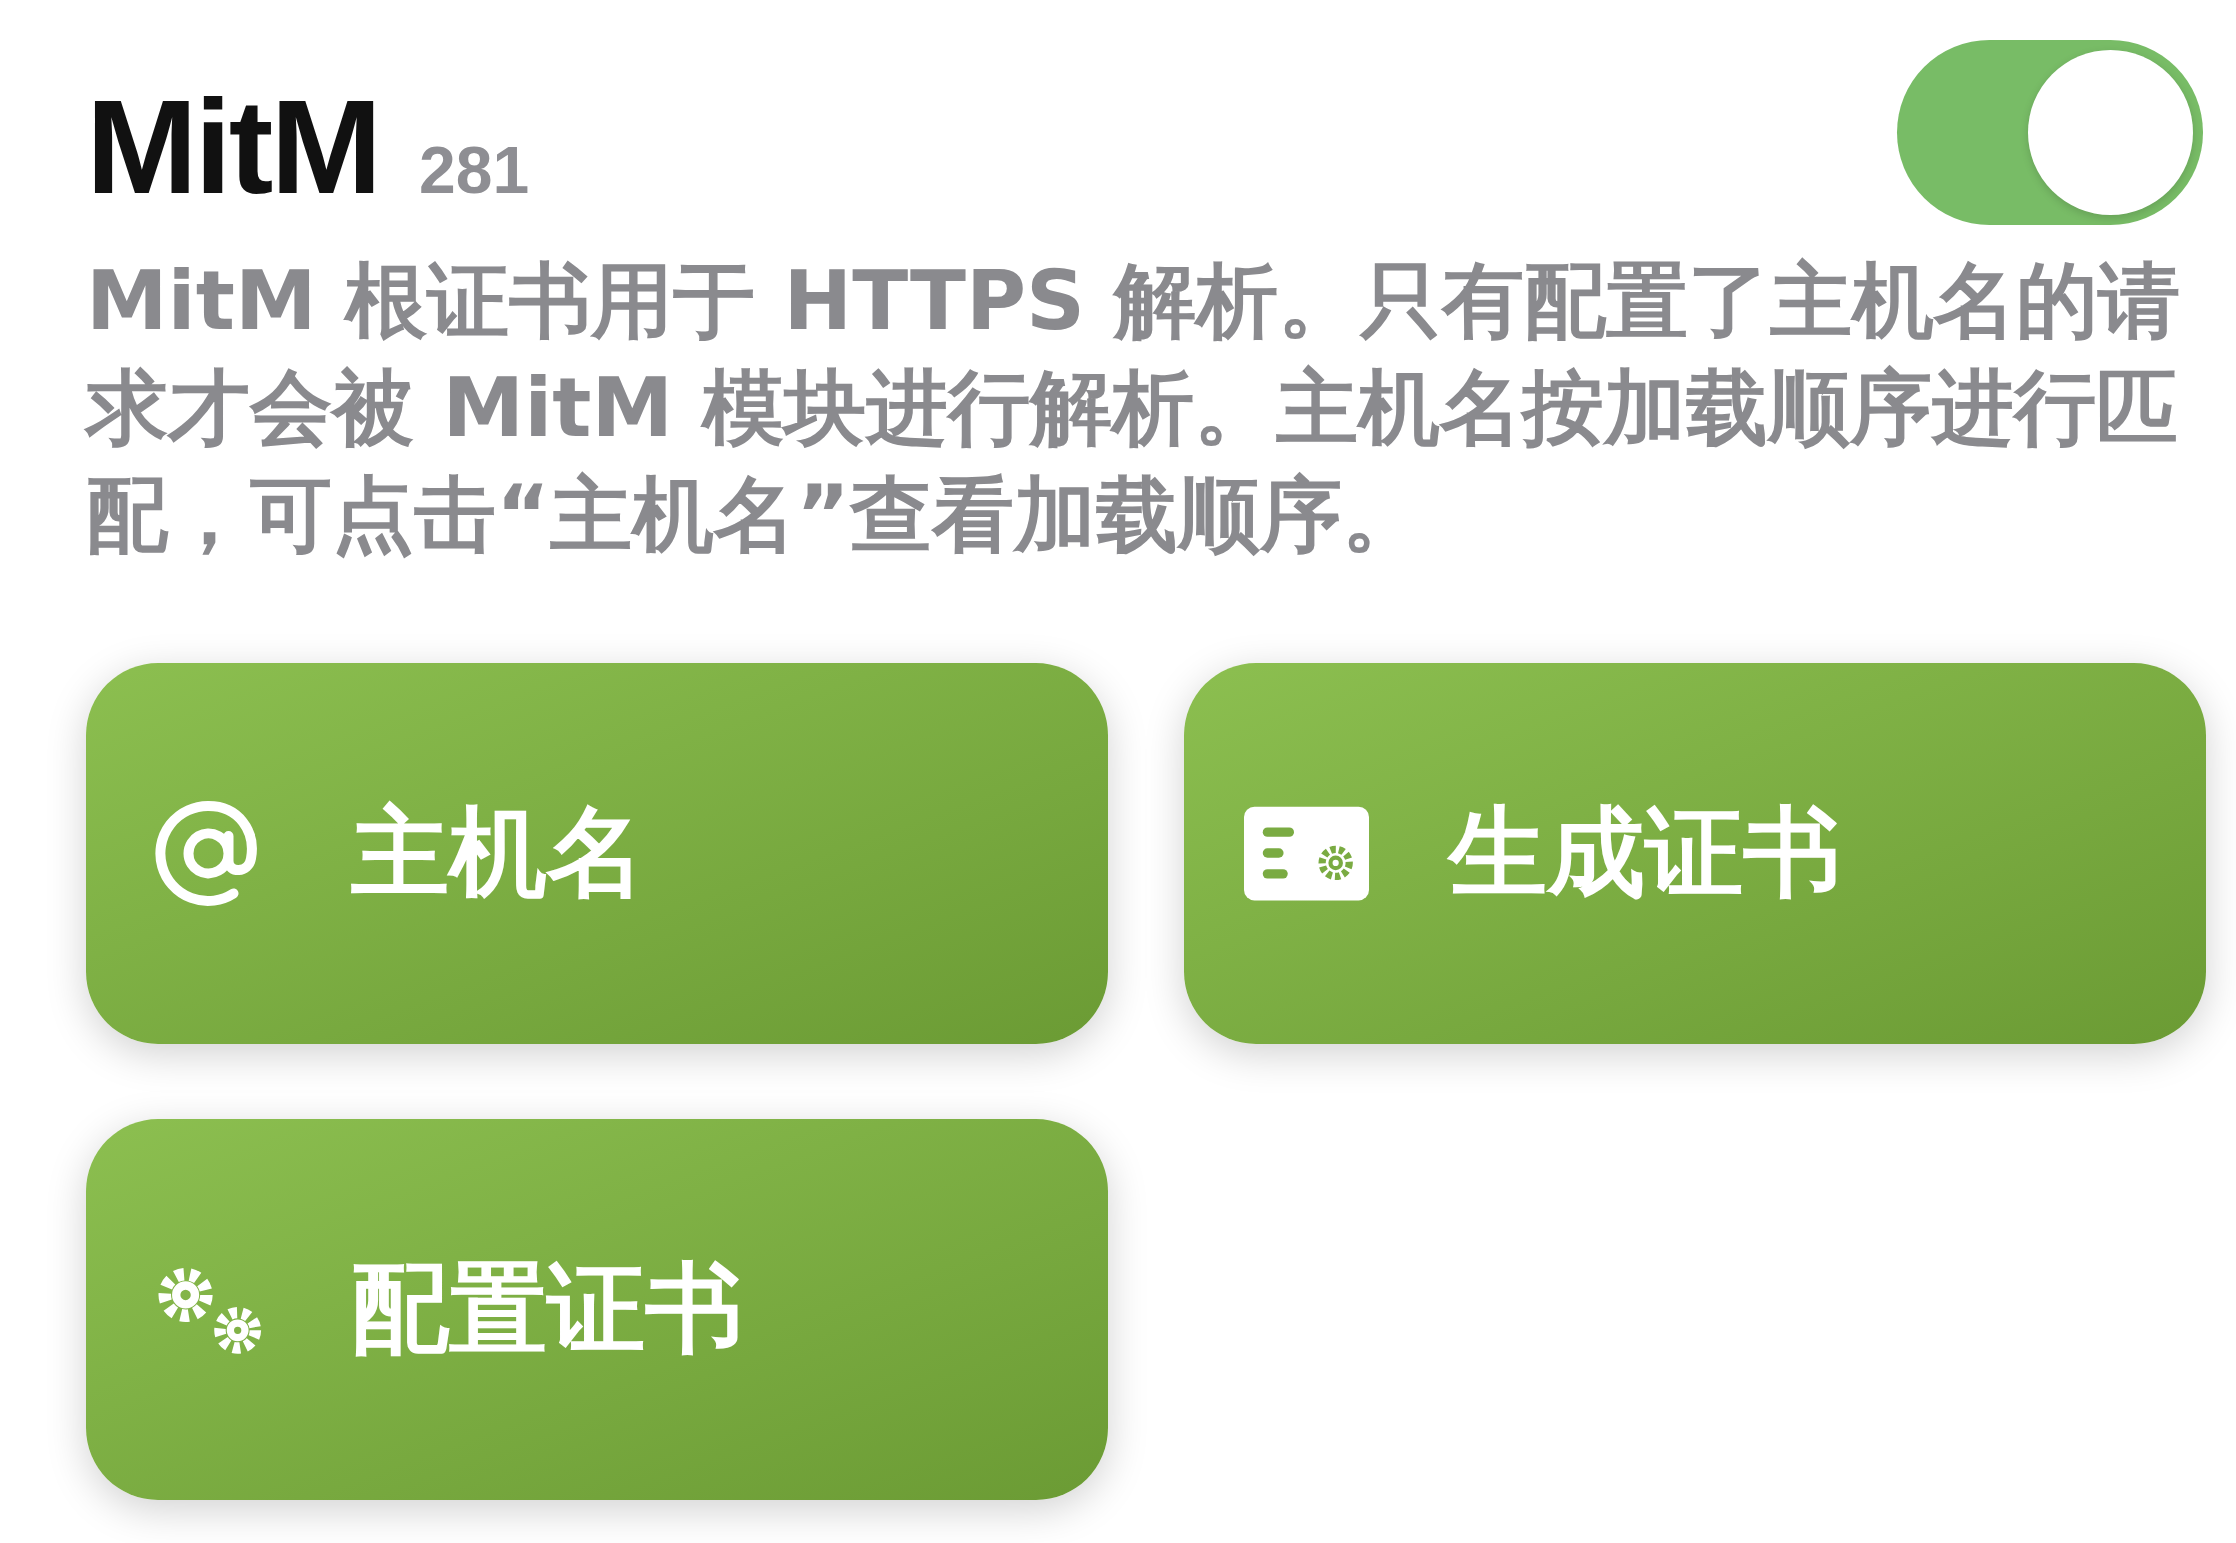  Describe the element at coordinates (597, 1309) in the screenshot. I see `action-button: 配置证书` at that location.